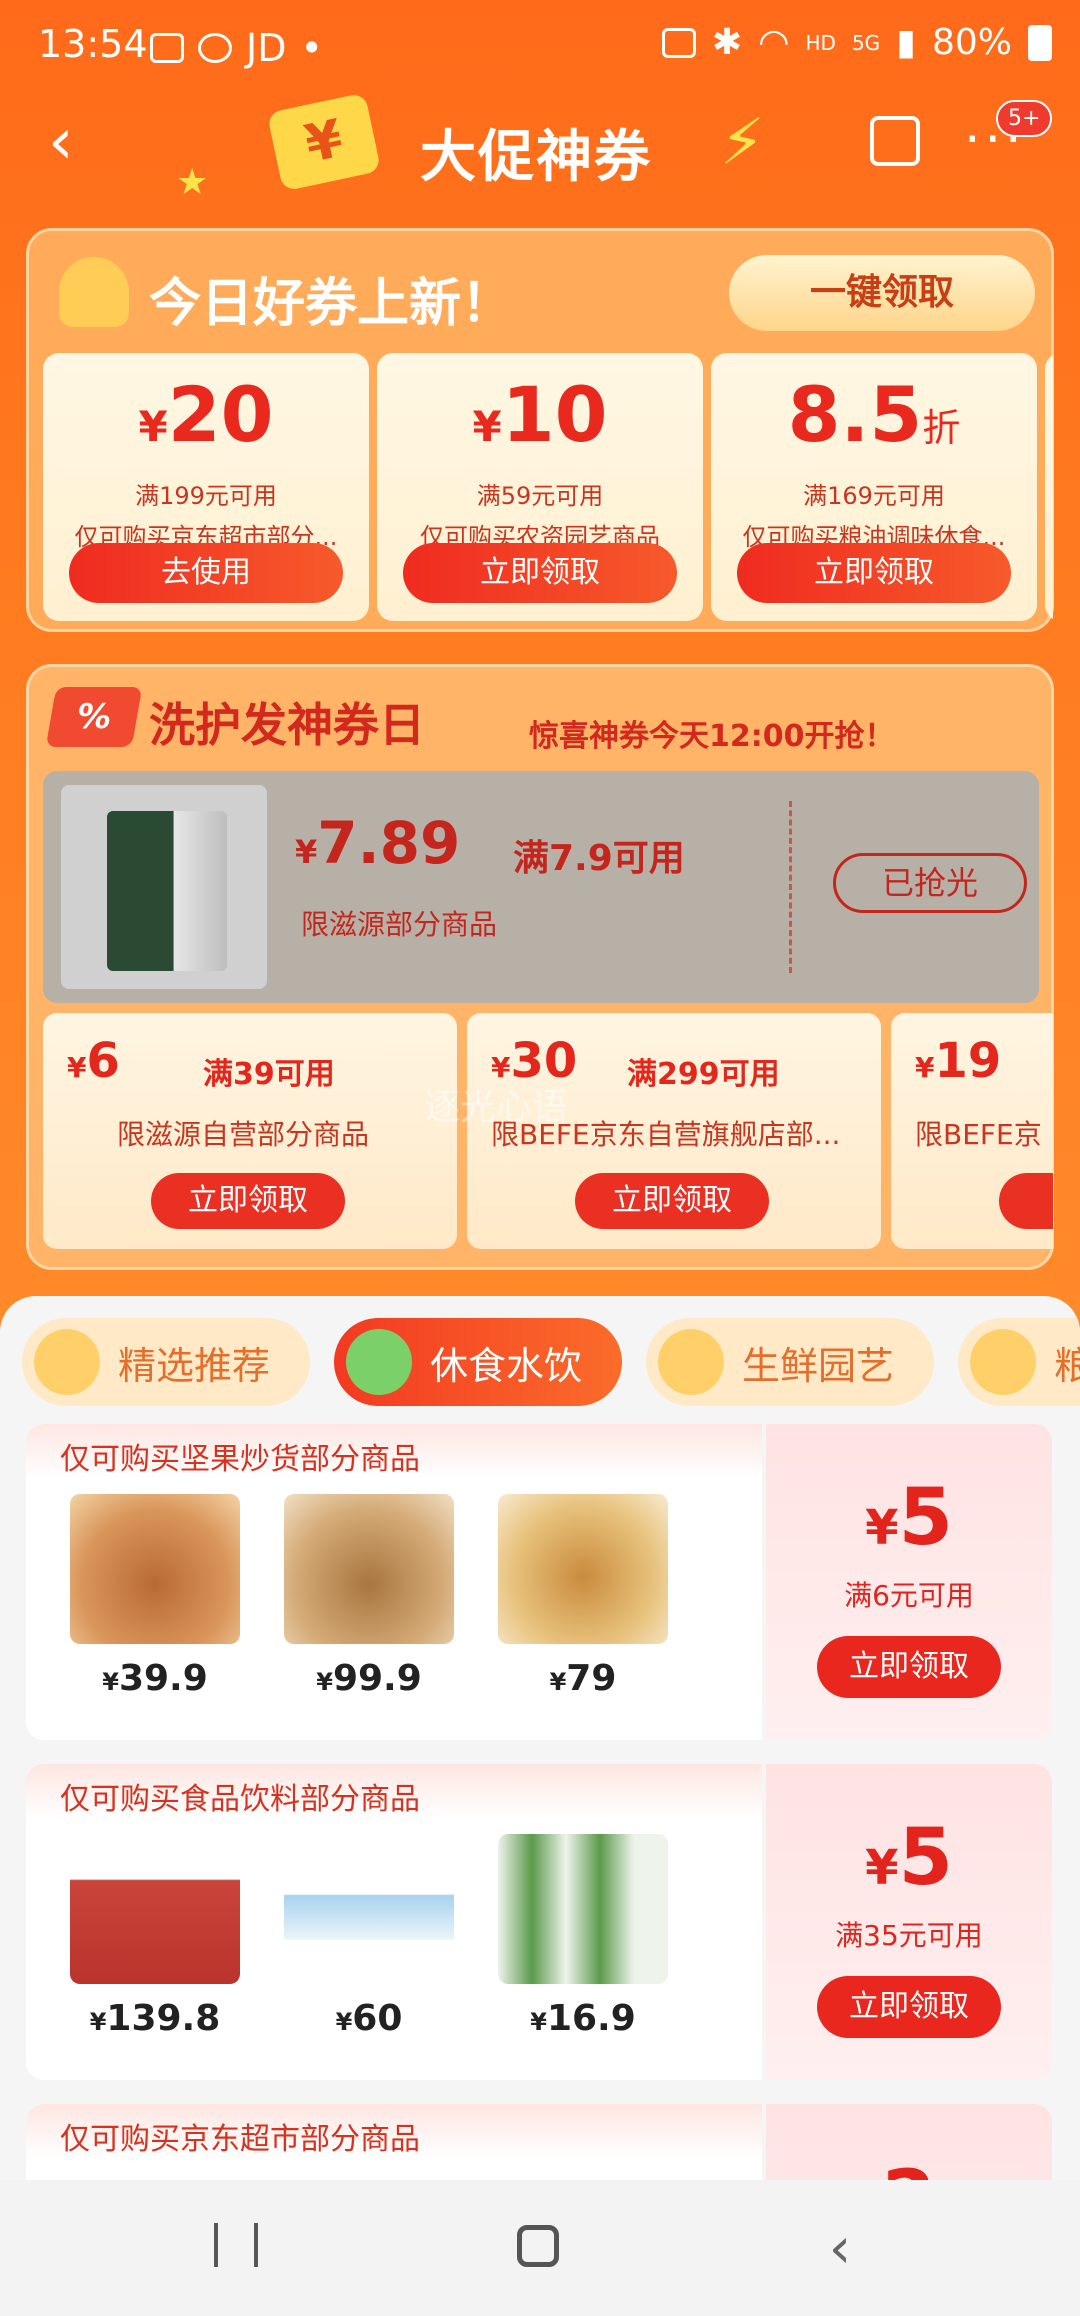  Describe the element at coordinates (541, 887) in the screenshot. I see `featured-coupon: ¥7.89 满7.9可用 限滋源部分商品 已抢光` at that location.